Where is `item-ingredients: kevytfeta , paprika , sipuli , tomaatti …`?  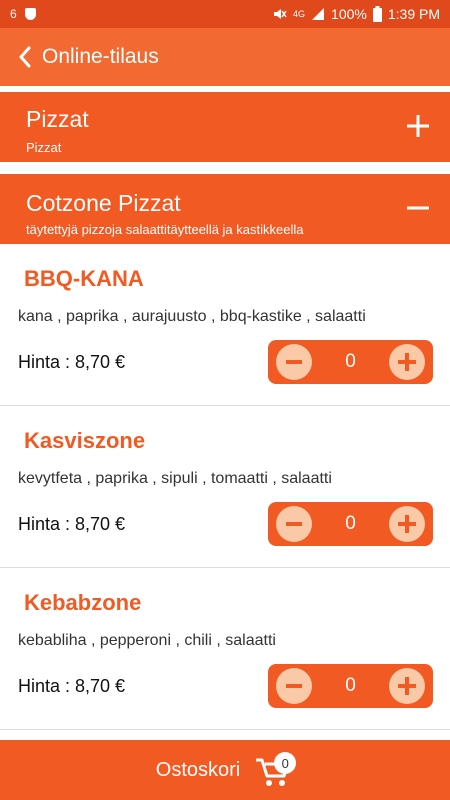 item-ingredients: kevytfeta , paprika , sipuli , tomaatti … is located at coordinates (175, 478).